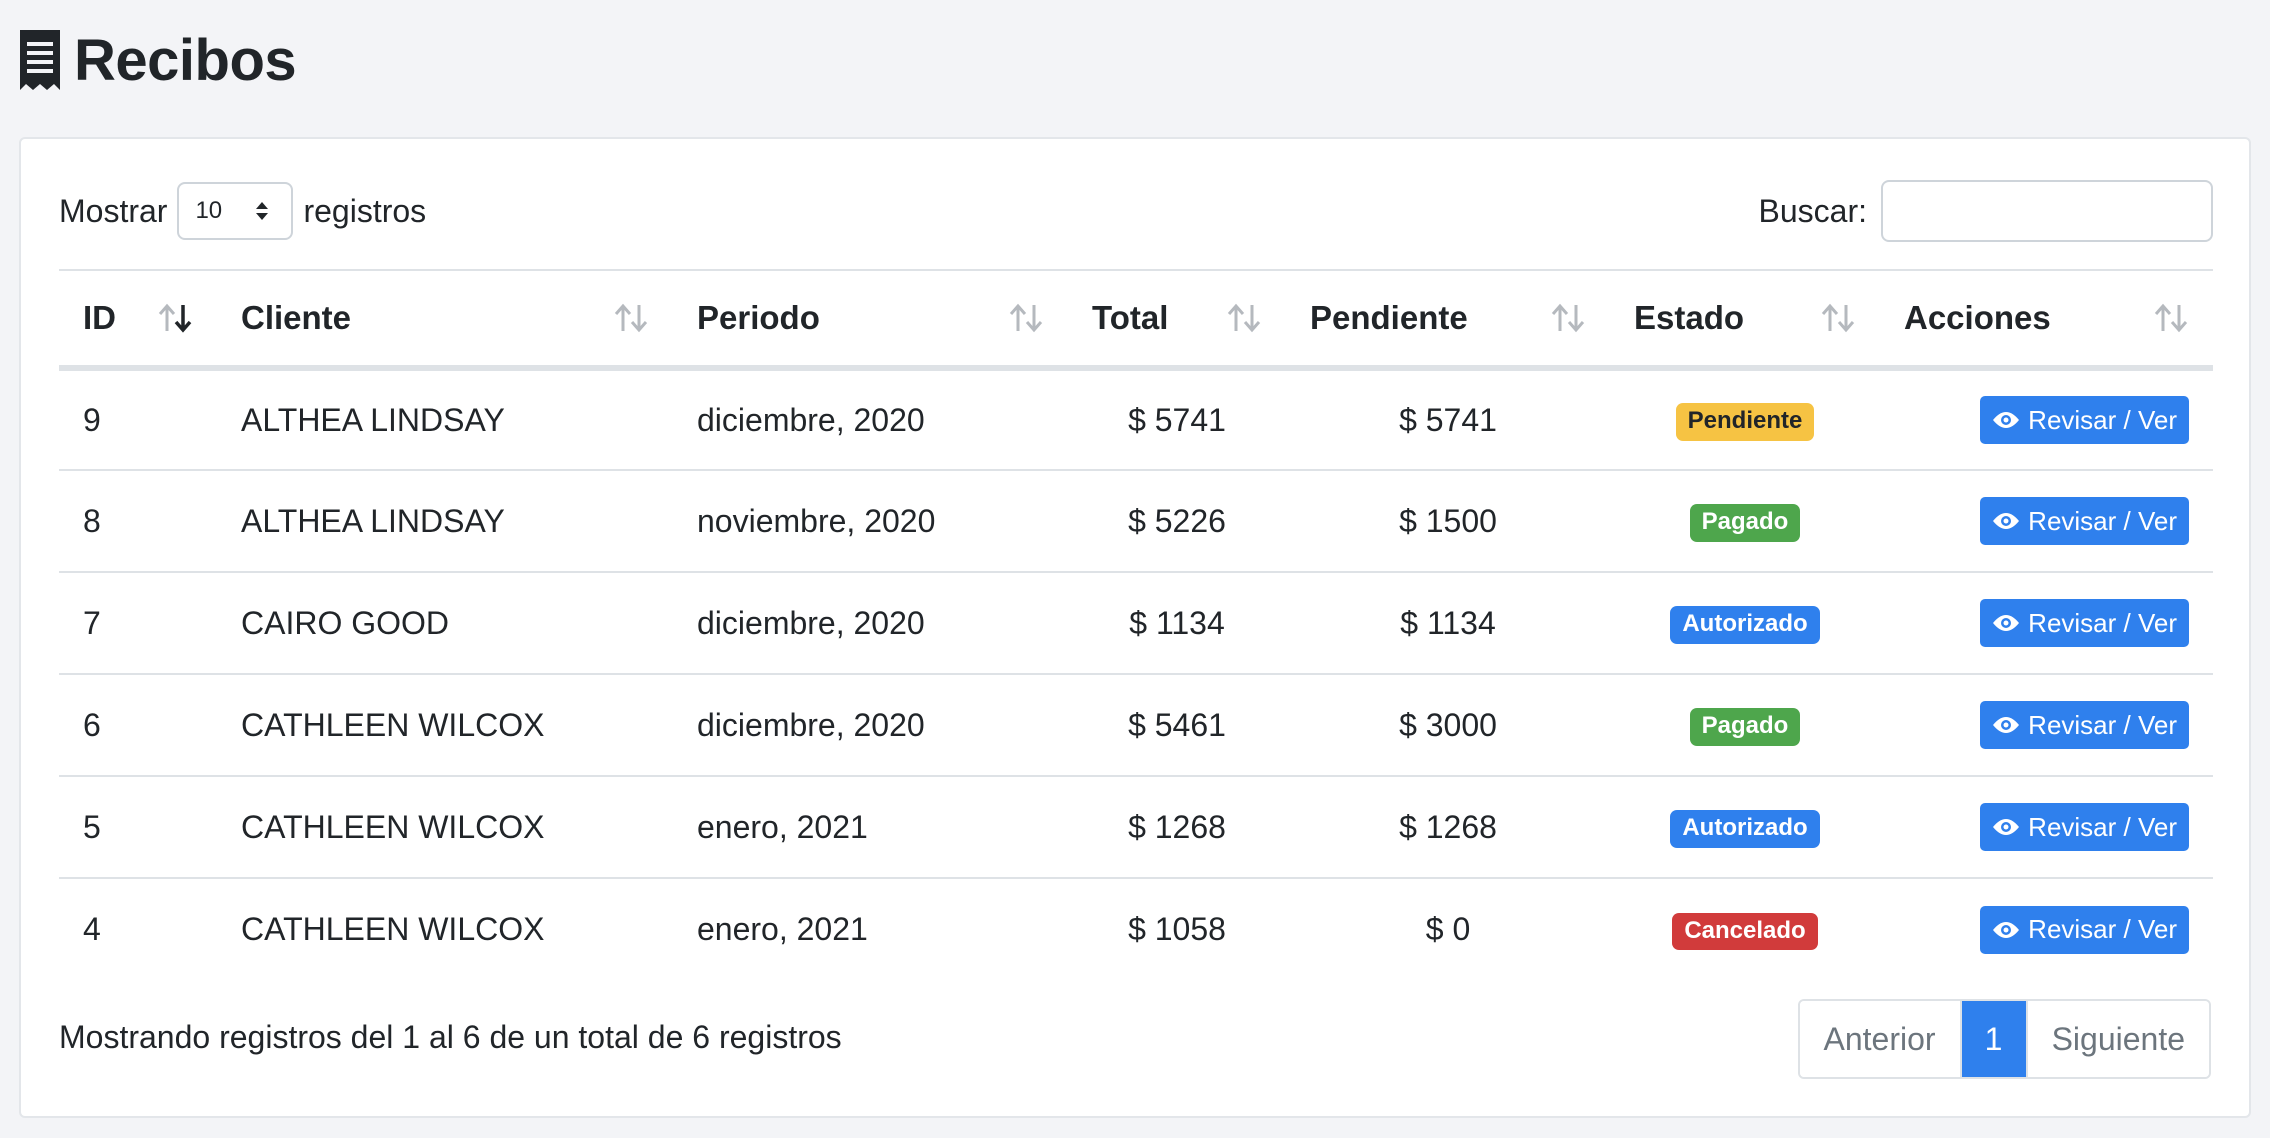 This screenshot has height=1138, width=2270. I want to click on cell-id: 4, so click(92, 929).